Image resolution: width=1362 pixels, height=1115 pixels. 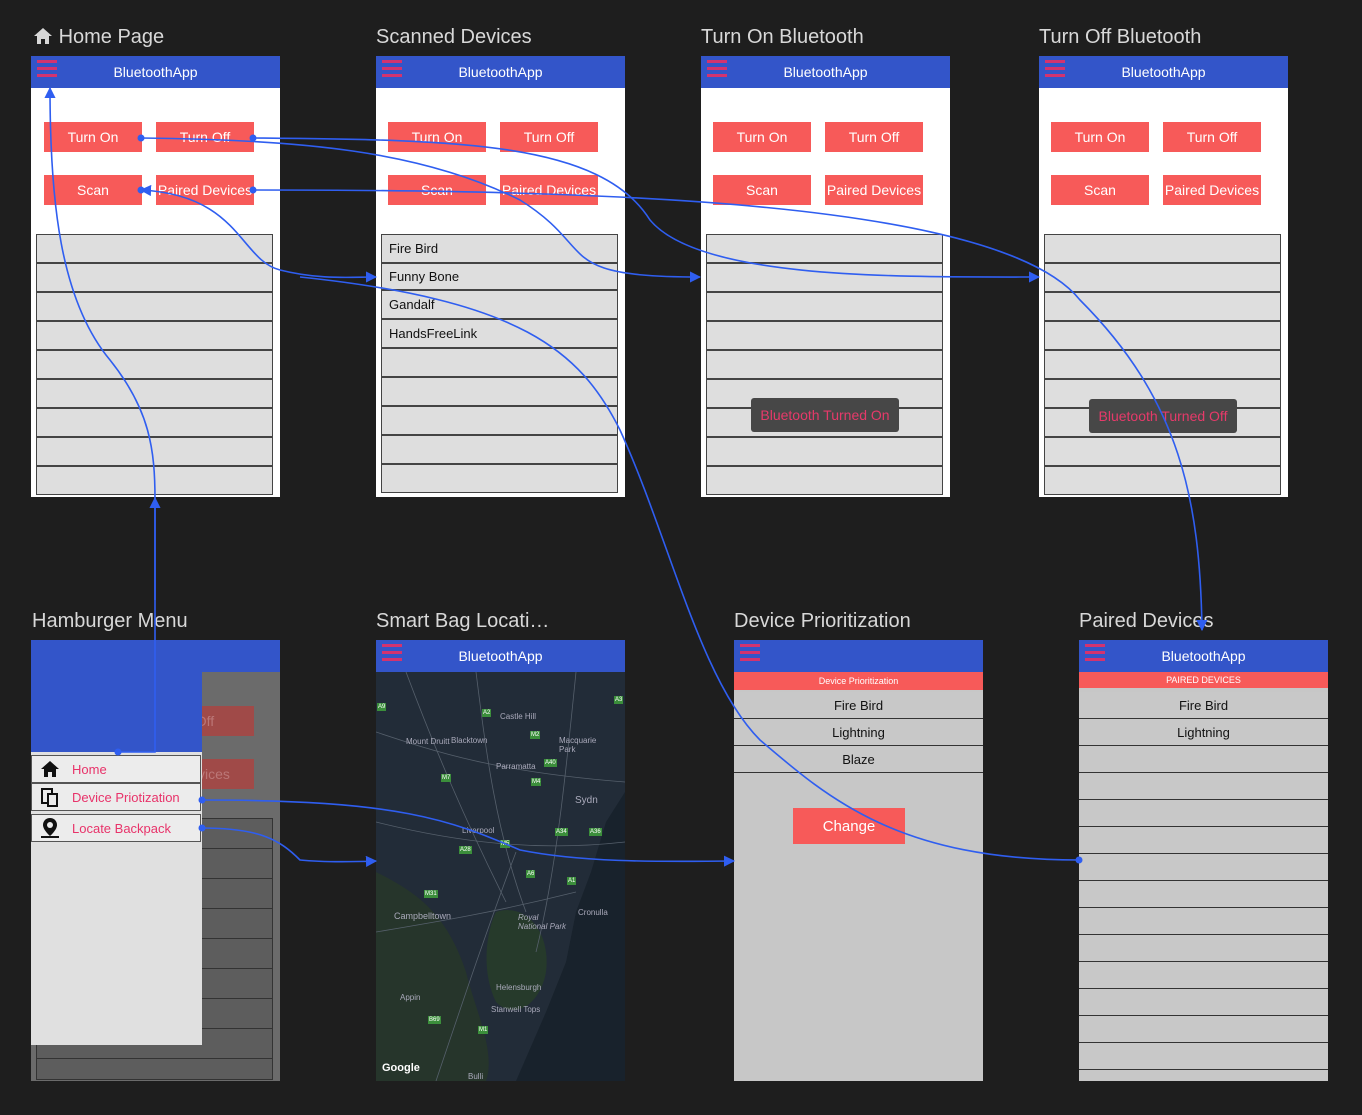 I want to click on map-label: Royal National Park, so click(x=542, y=922).